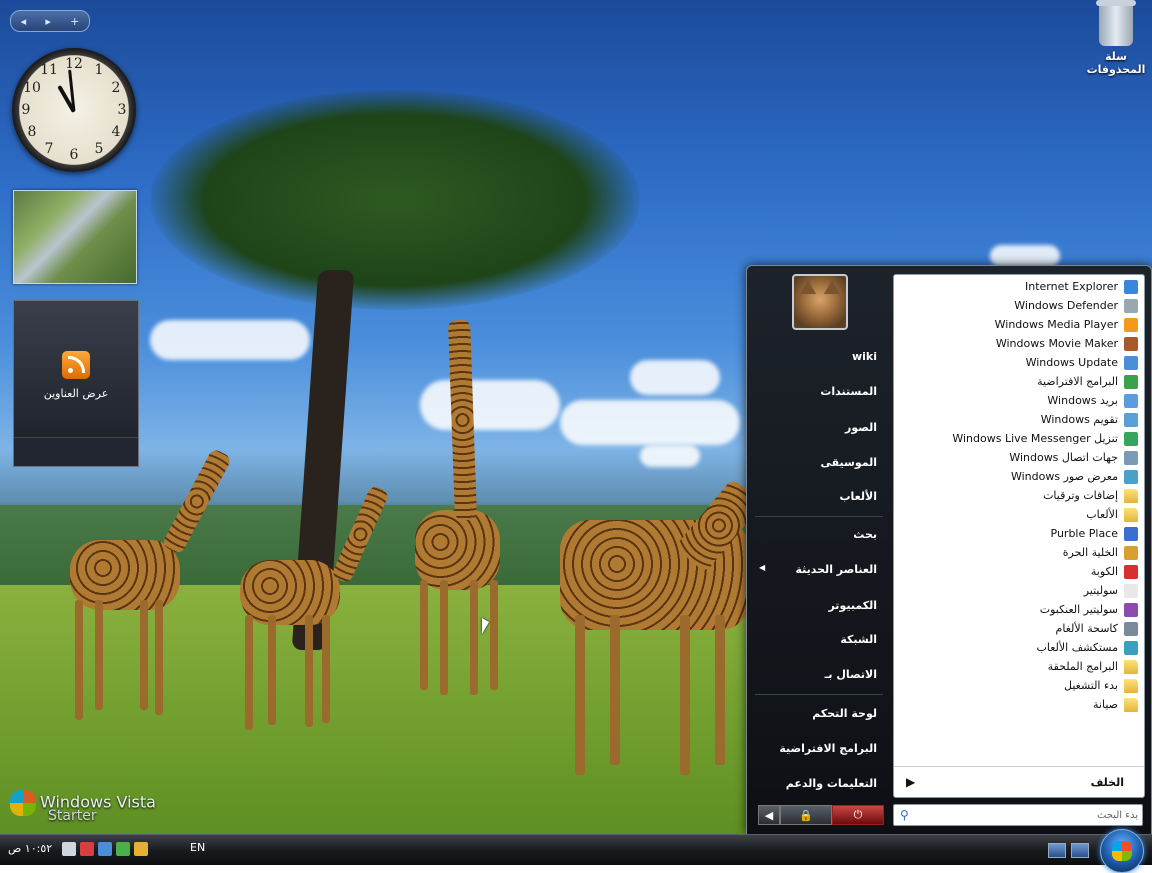 Image resolution: width=1152 pixels, height=873 pixels. What do you see at coordinates (75, 237) in the screenshot?
I see `slideshow-gadget` at bounding box center [75, 237].